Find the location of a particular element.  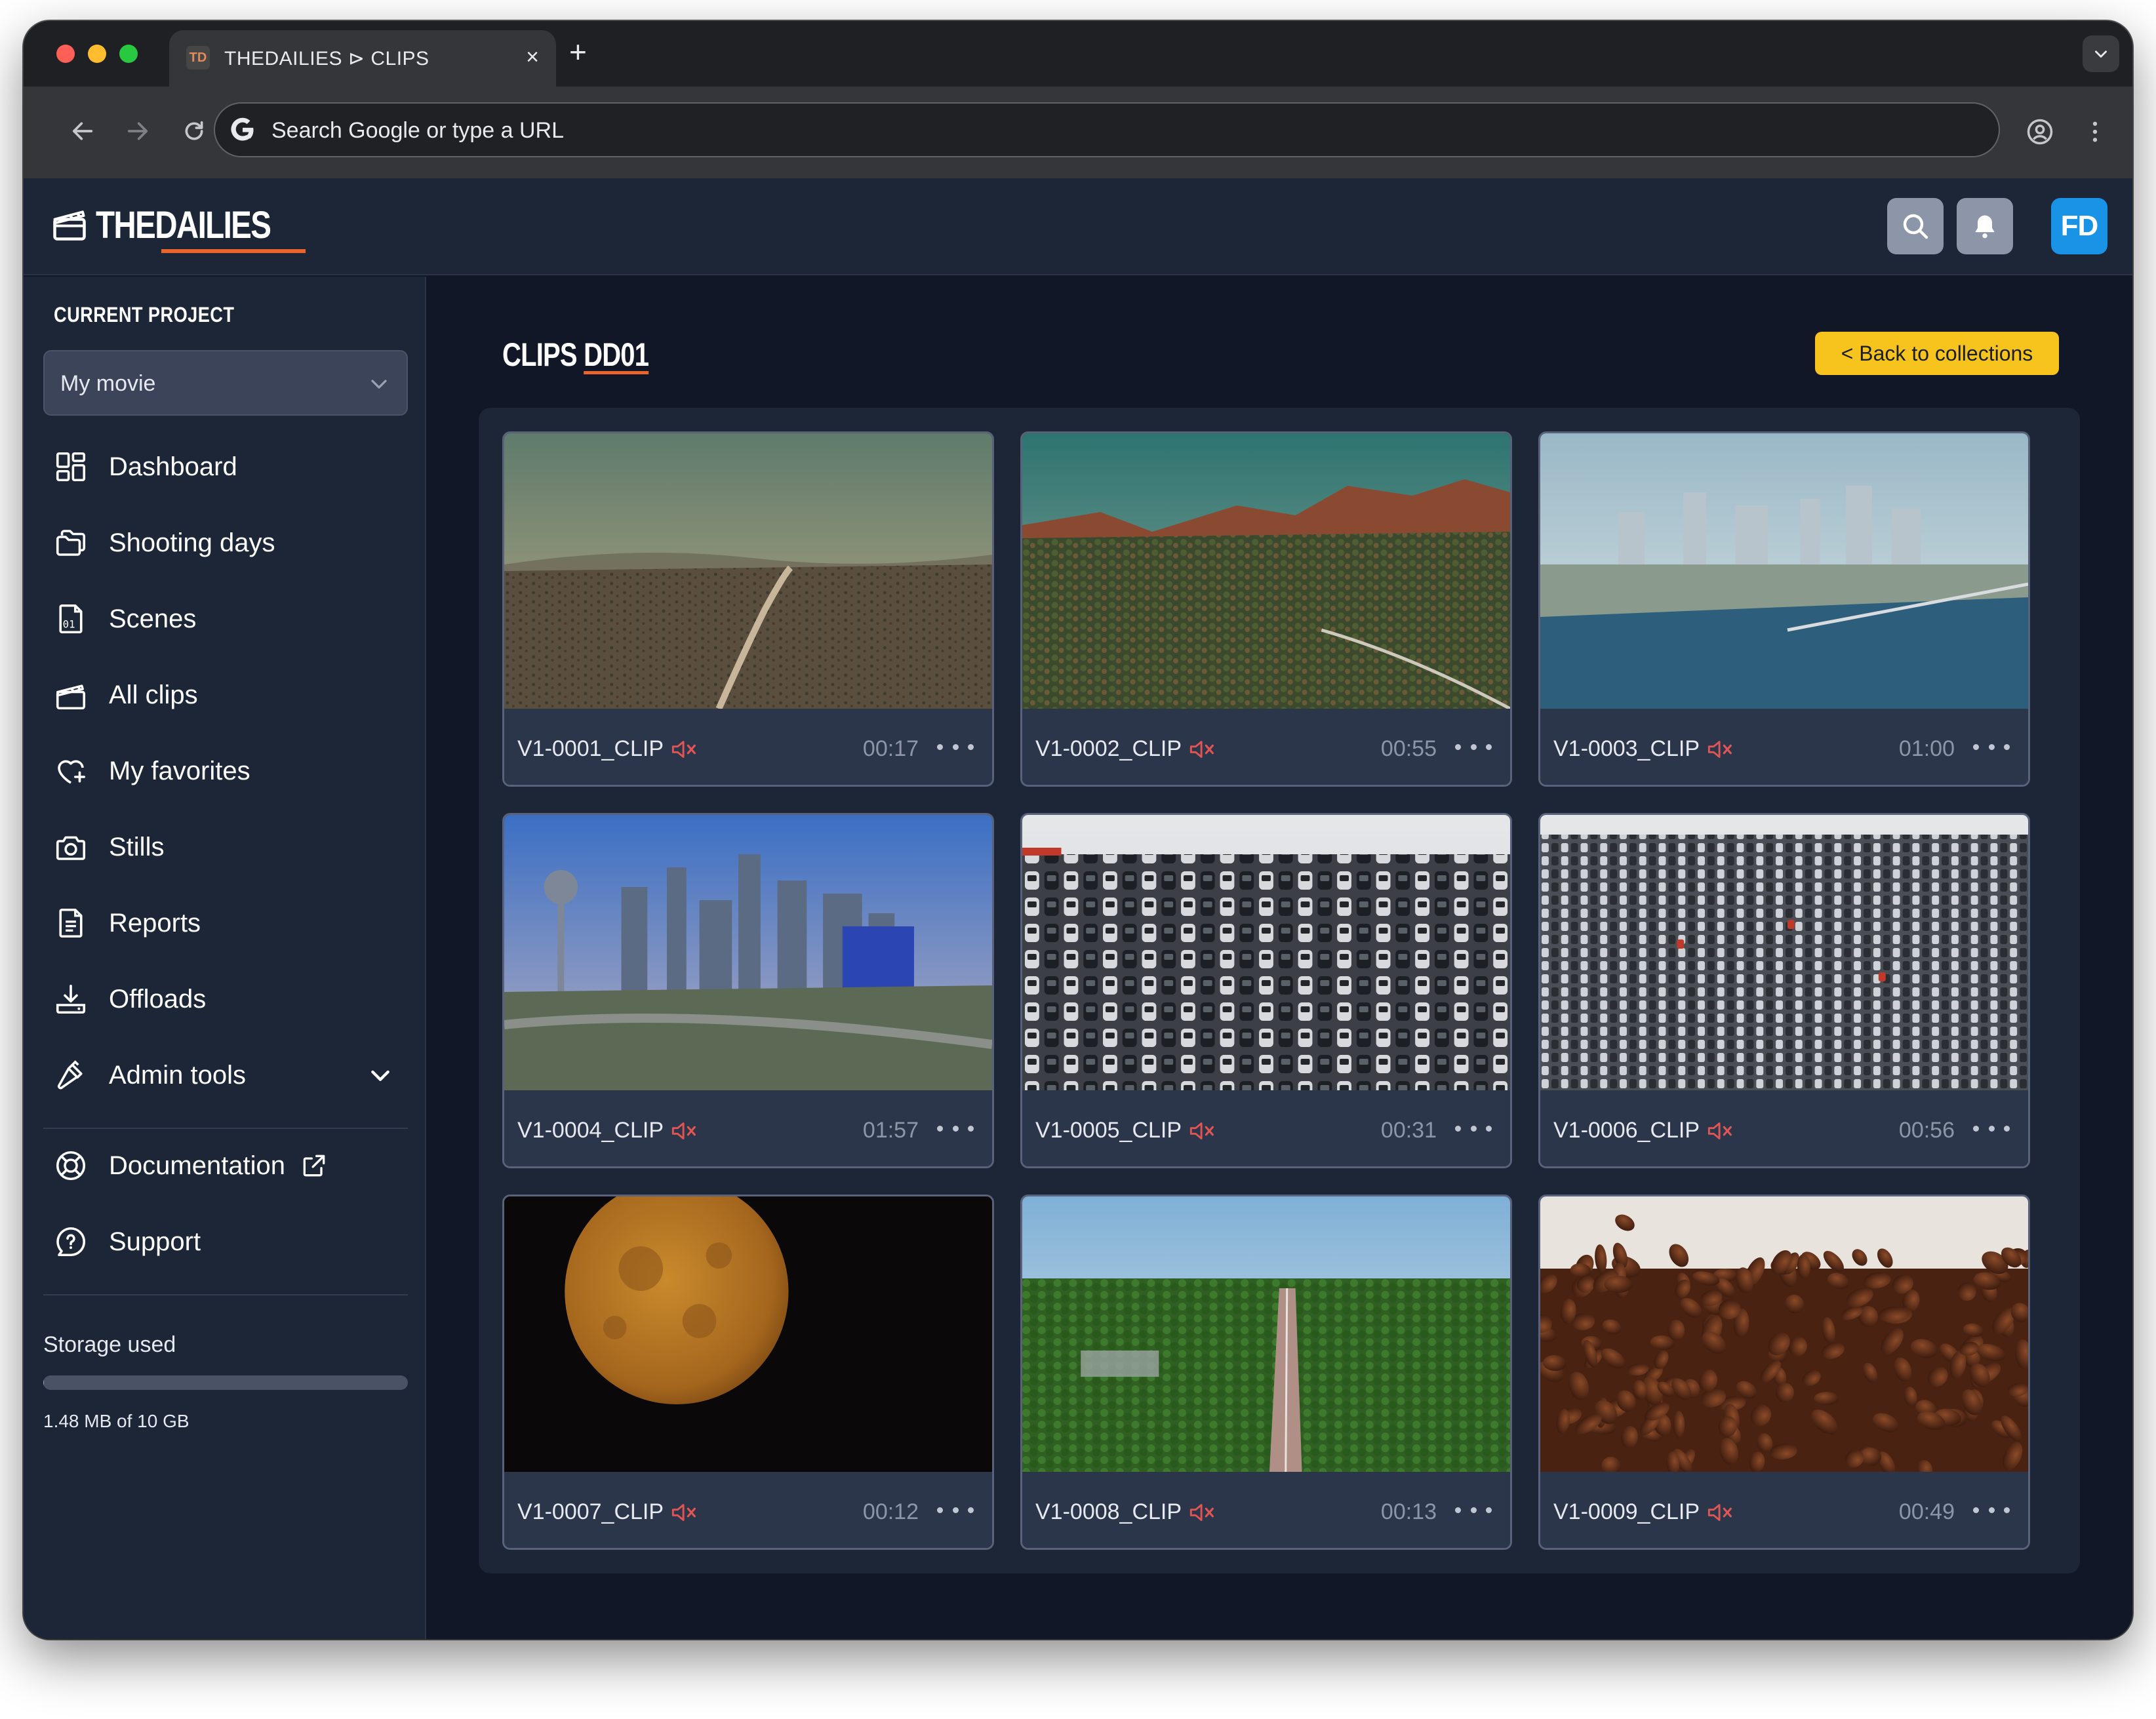

sidebar-item-my-favorites: My favorites is located at coordinates (229, 771).